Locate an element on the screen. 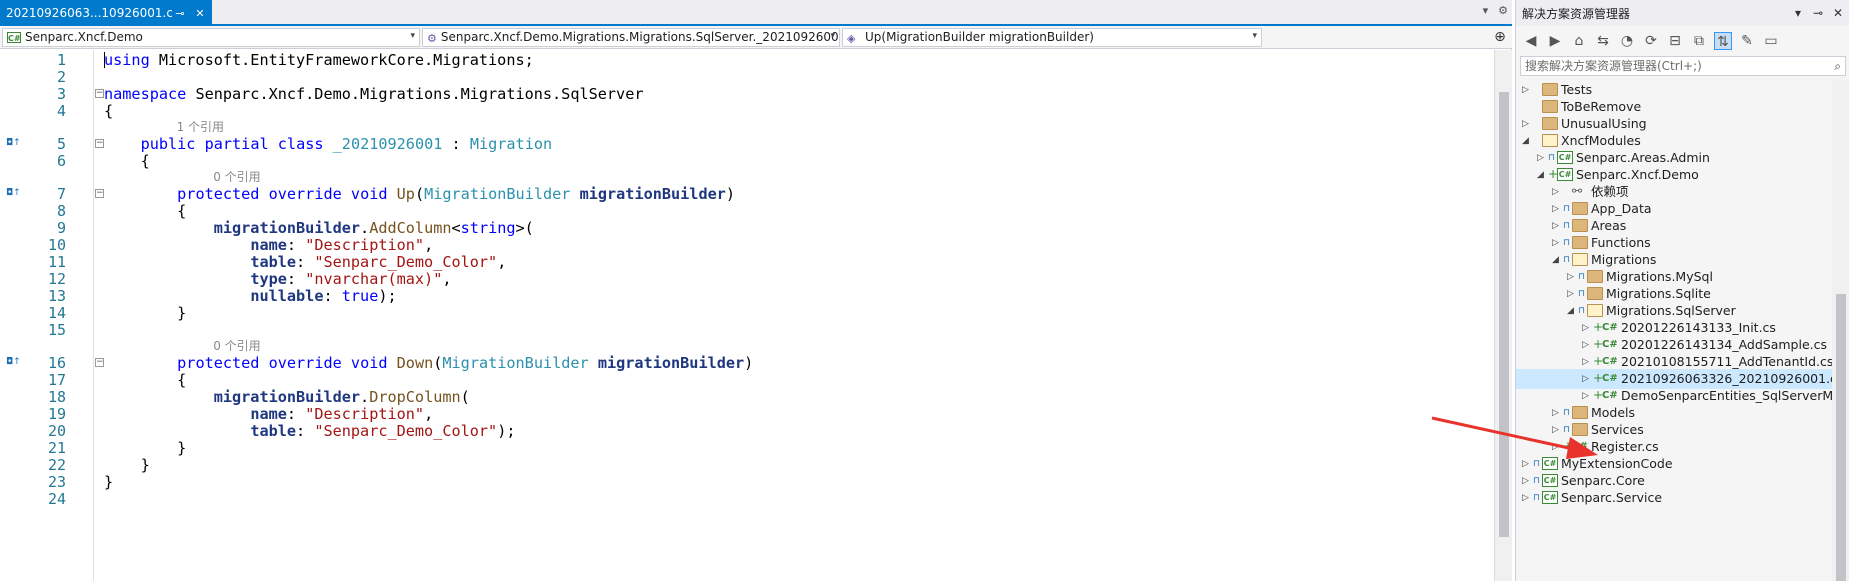 The width and height of the screenshot is (1849, 581). back-icon: ◀ is located at coordinates (1531, 41).